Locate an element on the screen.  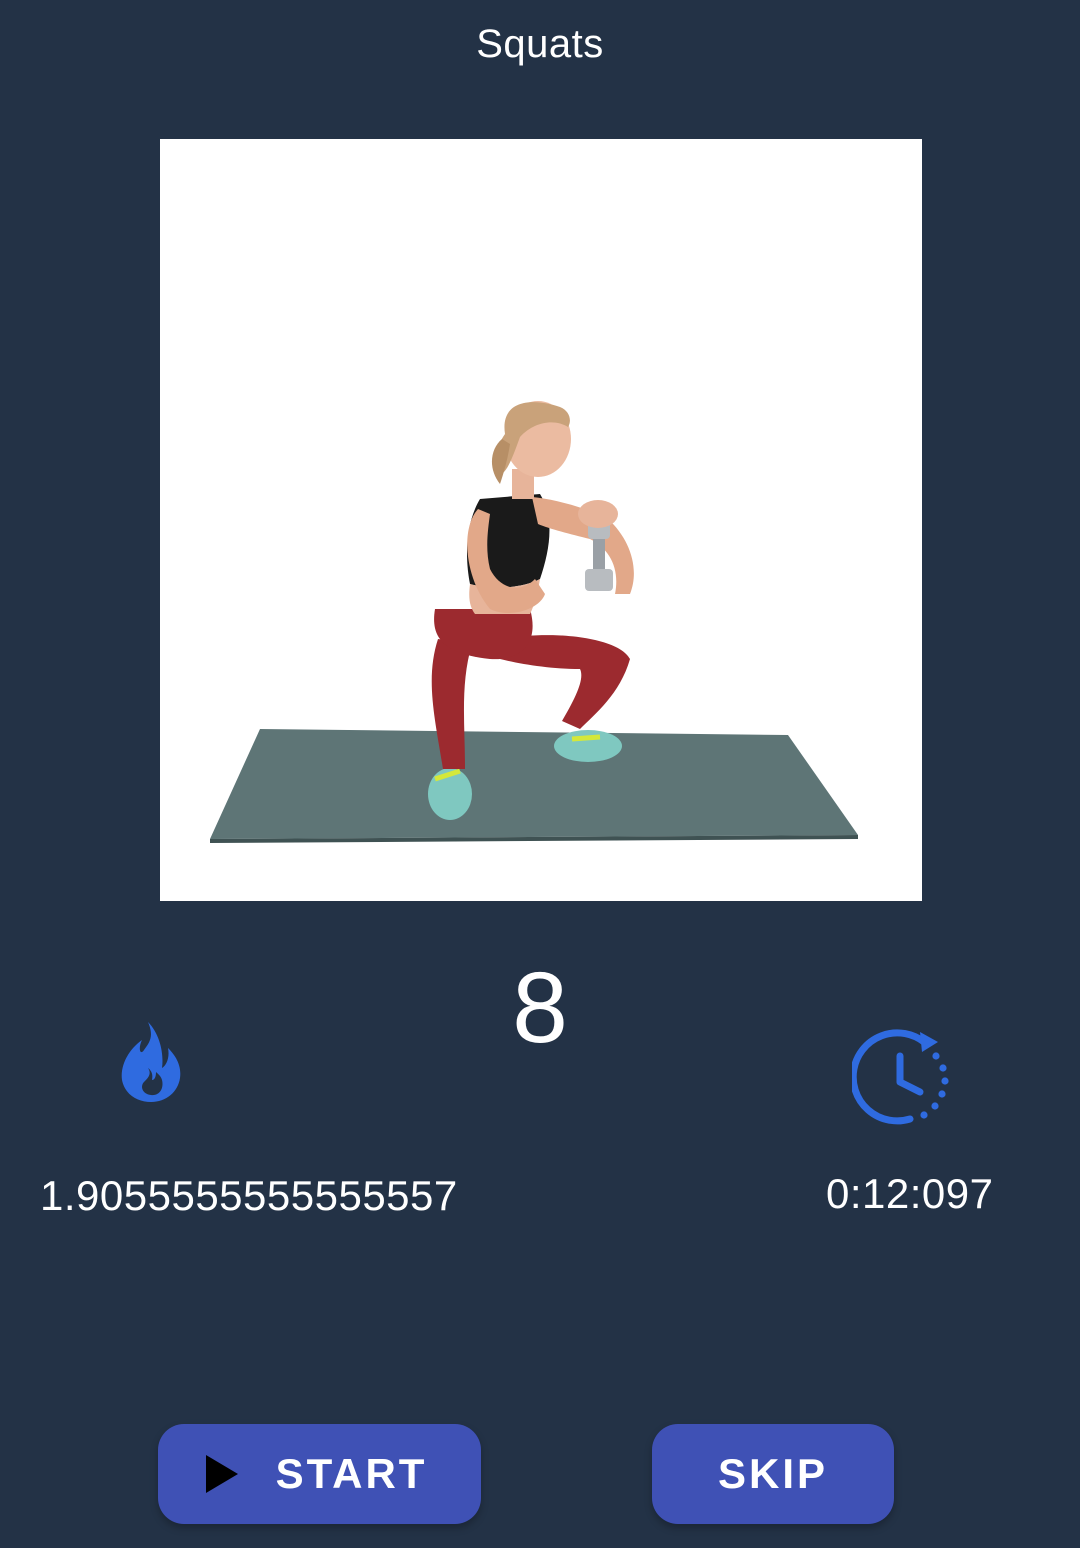
start-button: START is located at coordinates (319, 1474).